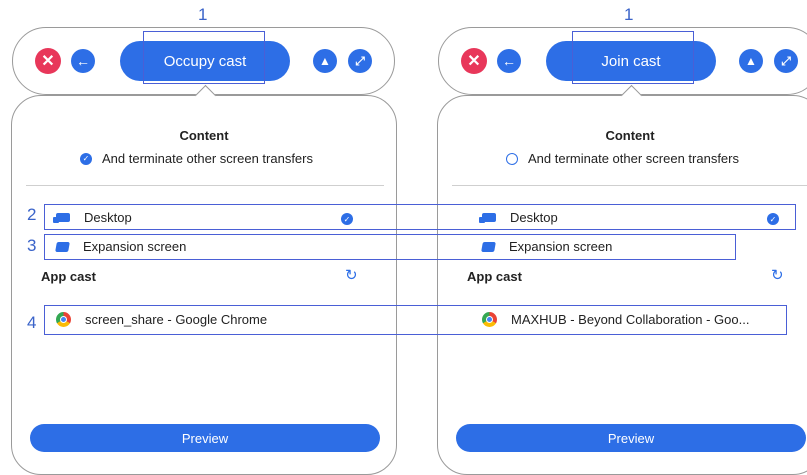  What do you see at coordinates (633, 57) in the screenshot?
I see `annotation-box-join-cast` at bounding box center [633, 57].